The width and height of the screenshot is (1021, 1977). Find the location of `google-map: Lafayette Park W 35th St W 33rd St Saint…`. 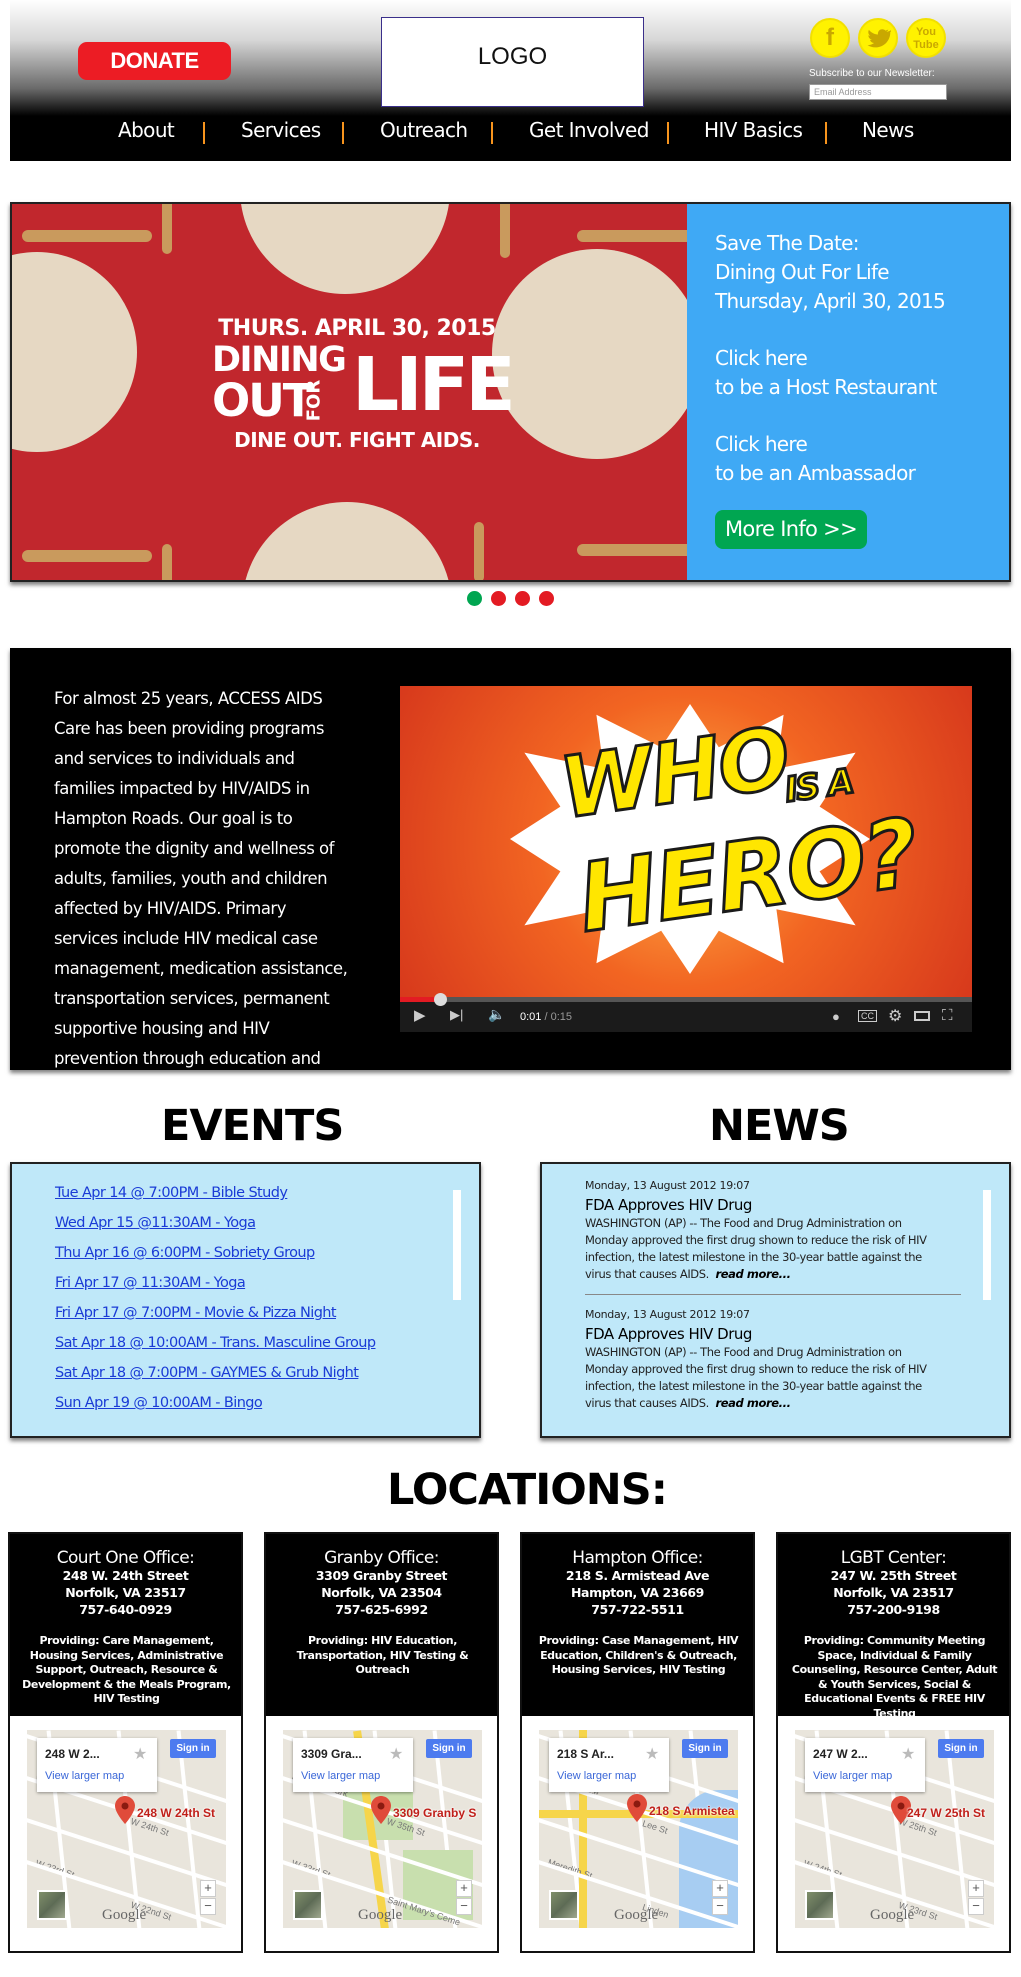

google-map: Lafayette Park W 35th St W 33rd St Saint… is located at coordinates (382, 1829).